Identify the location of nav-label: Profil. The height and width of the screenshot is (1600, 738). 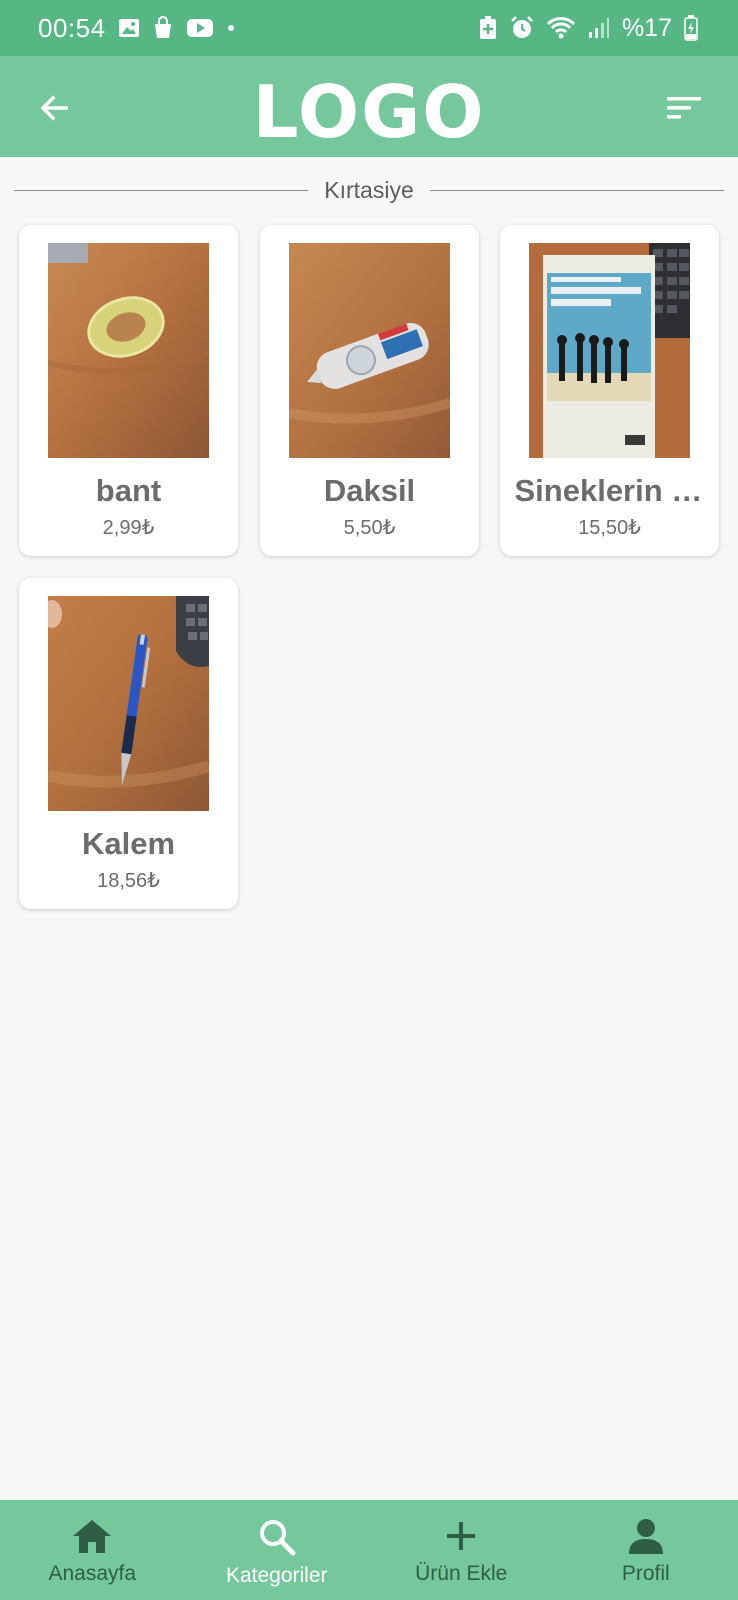
(645, 1573).